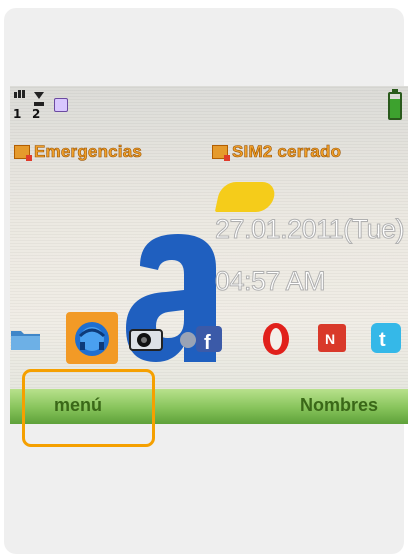 The width and height of the screenshot is (409, 558). I want to click on status-bar: 1 2 Emergencias SIM2 cerrado, so click(209, 123).